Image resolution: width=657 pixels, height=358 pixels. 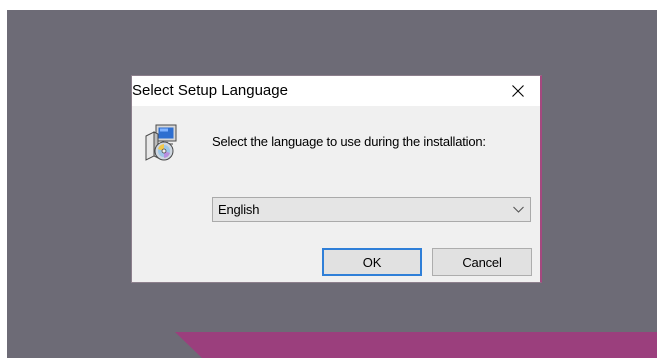 I want to click on language-select-value: English, so click(x=239, y=209).